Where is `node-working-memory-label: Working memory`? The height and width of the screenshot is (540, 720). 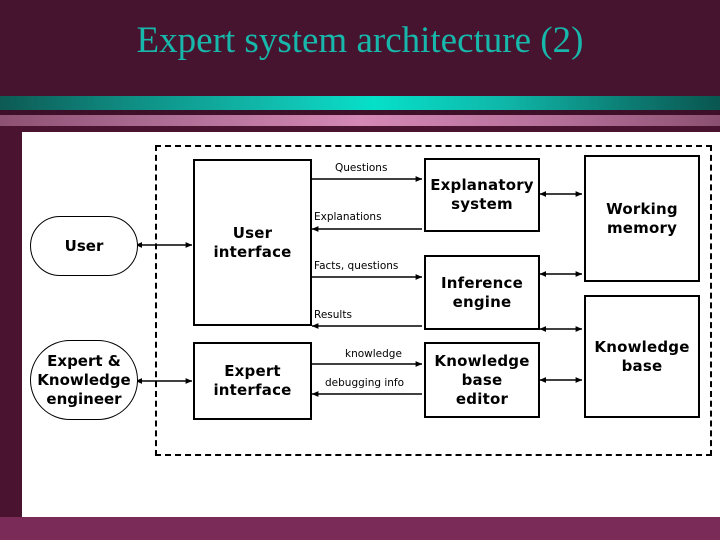
node-working-memory-label: Working memory is located at coordinates (642, 219).